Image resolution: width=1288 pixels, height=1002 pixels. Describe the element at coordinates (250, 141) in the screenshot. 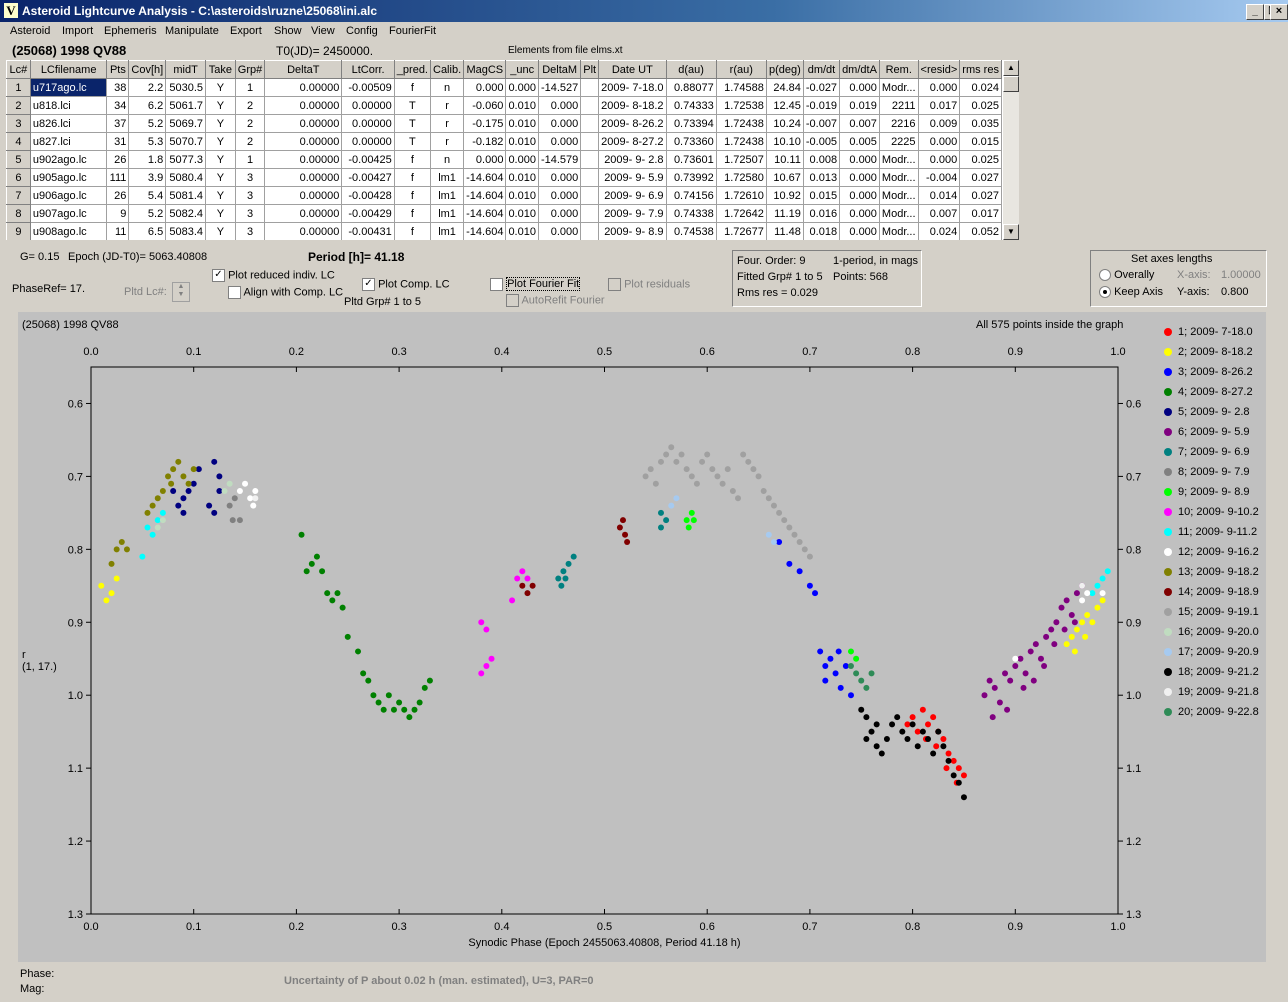

I see `table-cell: 2` at that location.